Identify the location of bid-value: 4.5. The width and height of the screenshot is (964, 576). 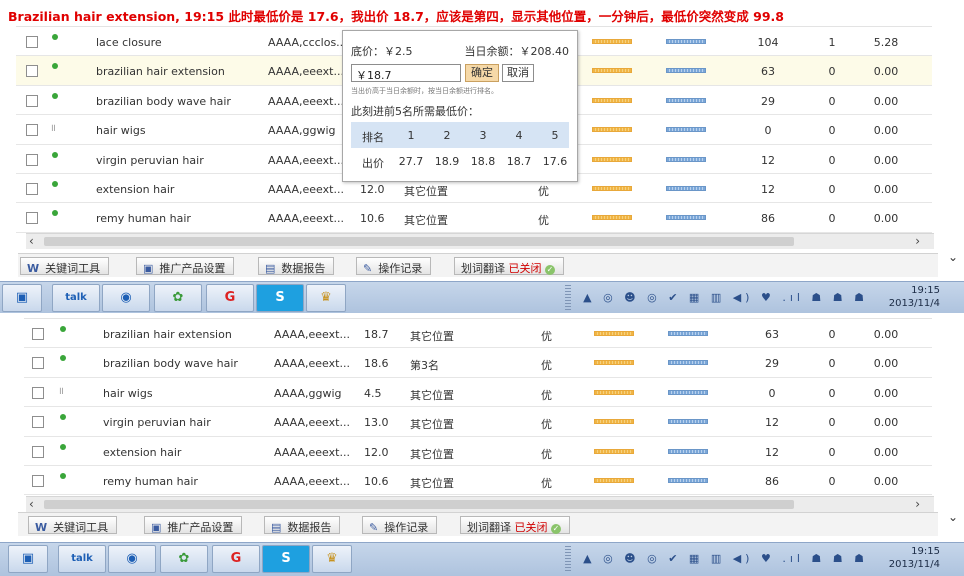
(373, 393).